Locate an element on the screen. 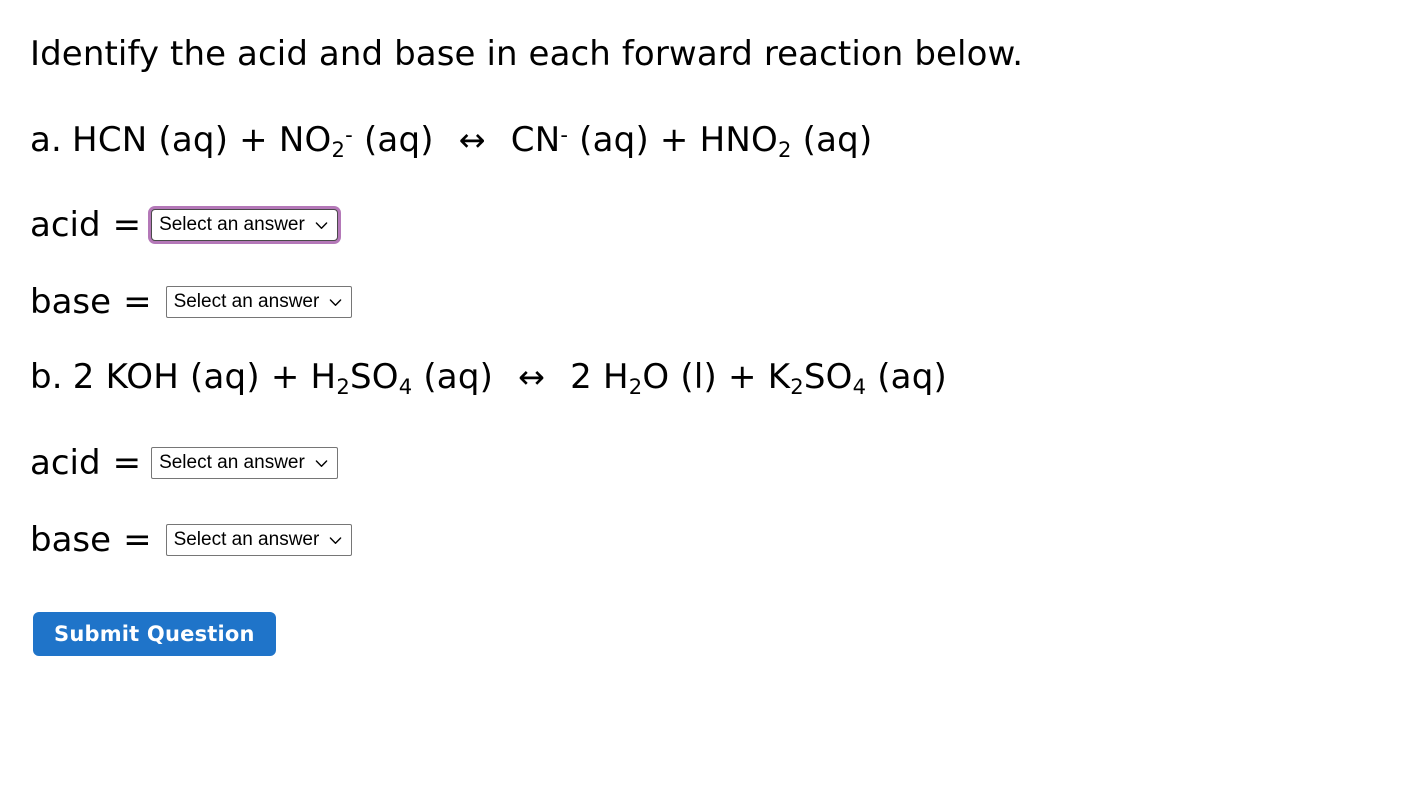 This screenshot has height=806, width=1401. equation-a-reactant-2-state: (aq) is located at coordinates (398, 140).